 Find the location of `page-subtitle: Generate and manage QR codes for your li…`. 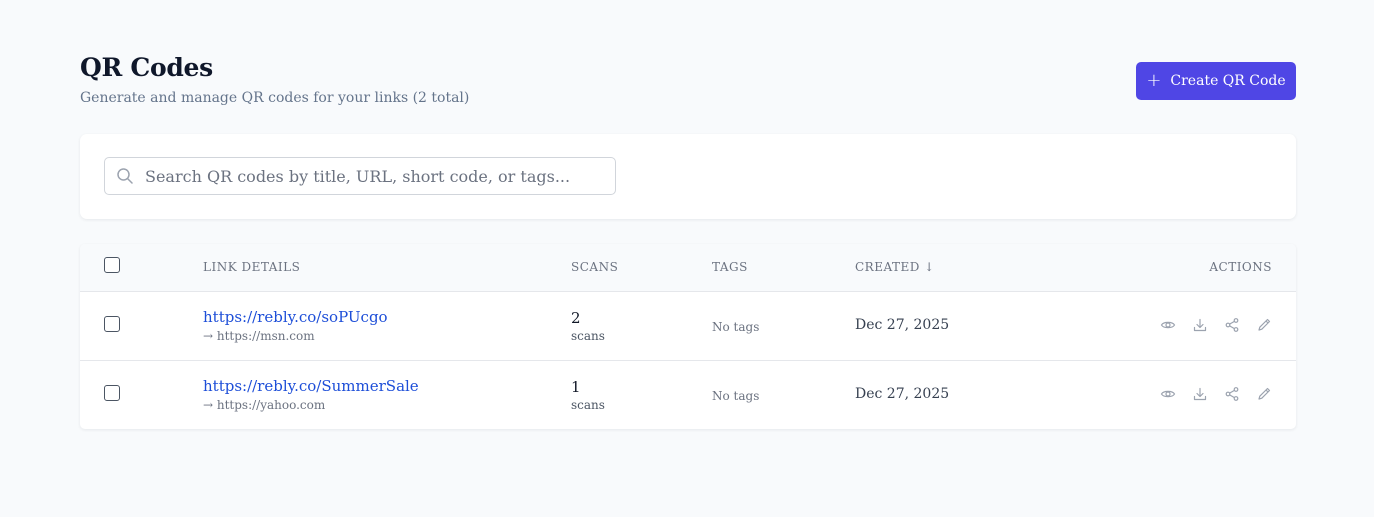

page-subtitle: Generate and manage QR codes for your li… is located at coordinates (275, 98).